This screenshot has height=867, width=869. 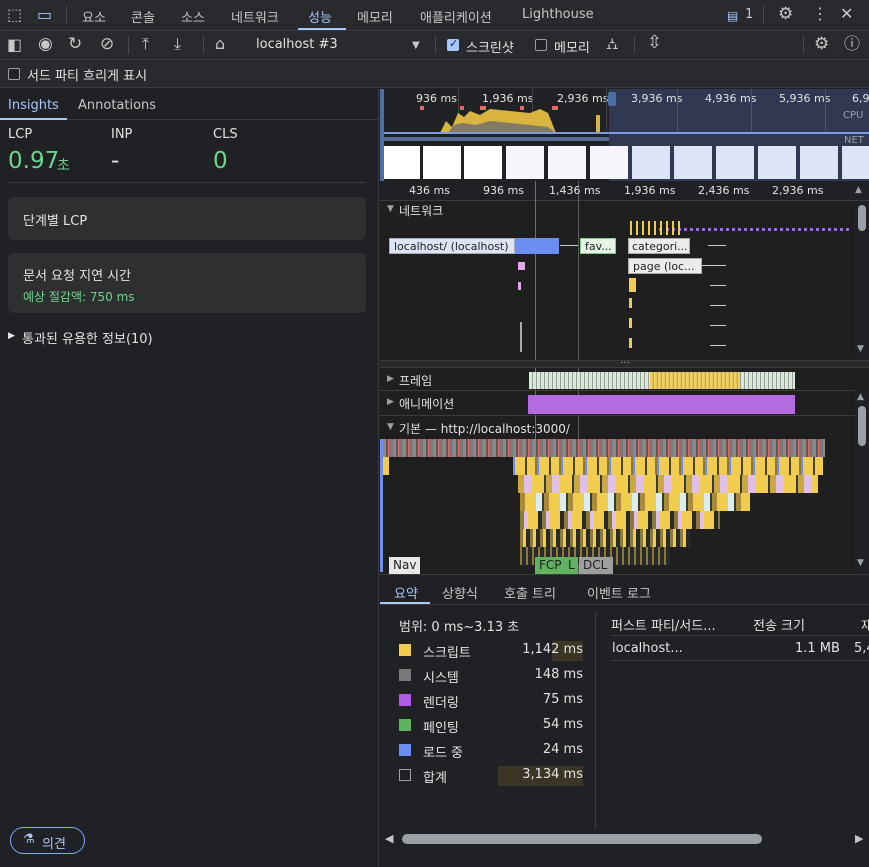 What do you see at coordinates (416, 46) in the screenshot?
I see `chevron-down-icon: ▼` at bounding box center [416, 46].